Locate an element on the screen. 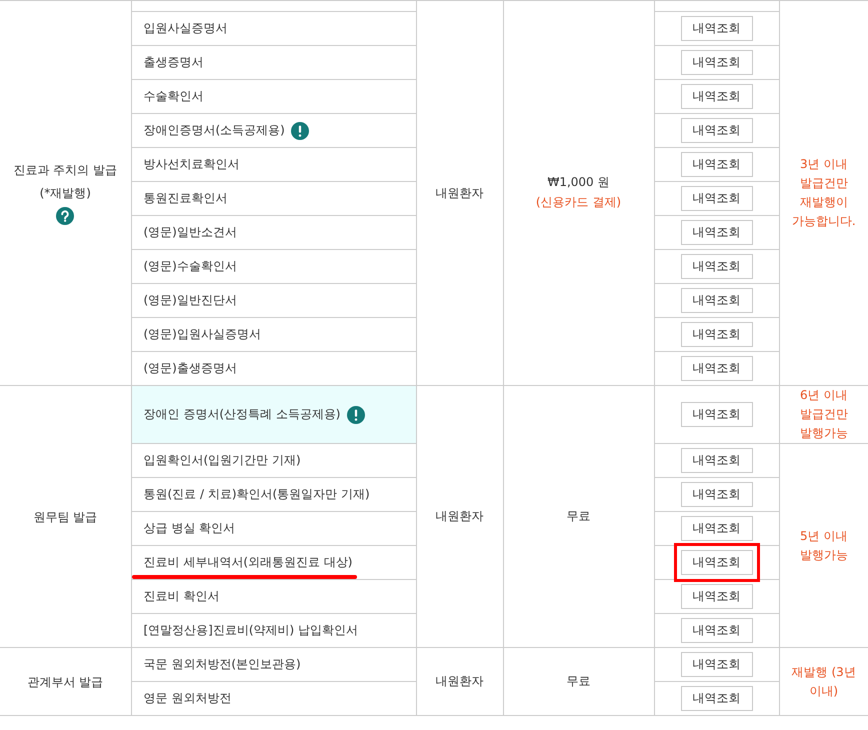 The width and height of the screenshot is (868, 730). document-name: (영문)일반진단서 is located at coordinates (190, 300).